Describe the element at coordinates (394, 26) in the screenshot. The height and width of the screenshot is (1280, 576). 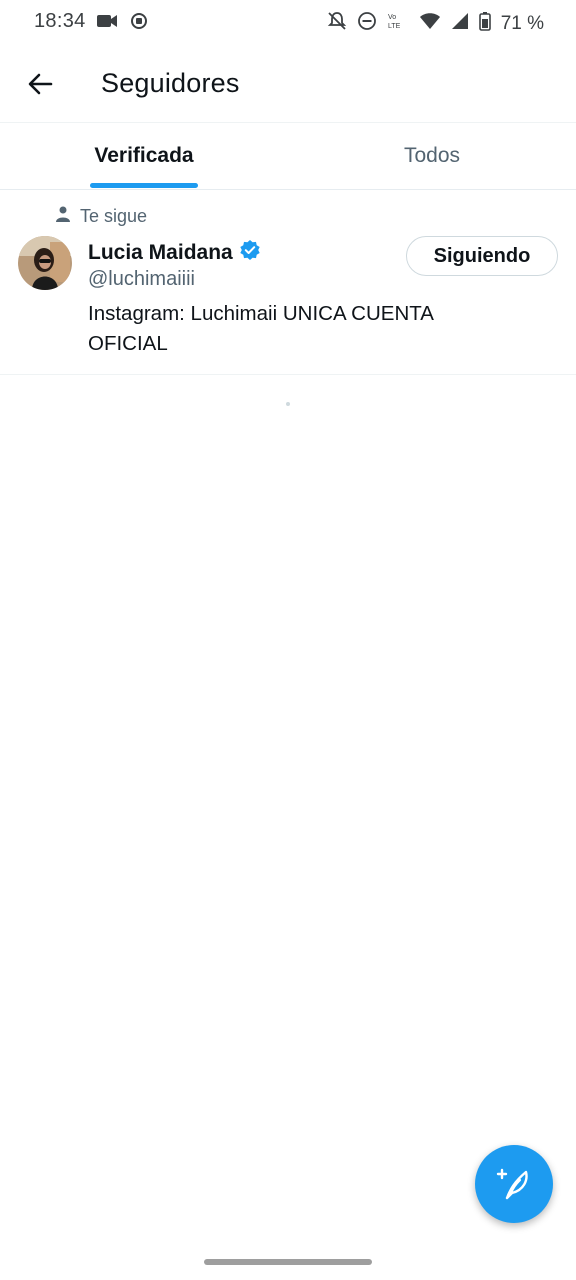
I see `svg-text: LTE` at that location.